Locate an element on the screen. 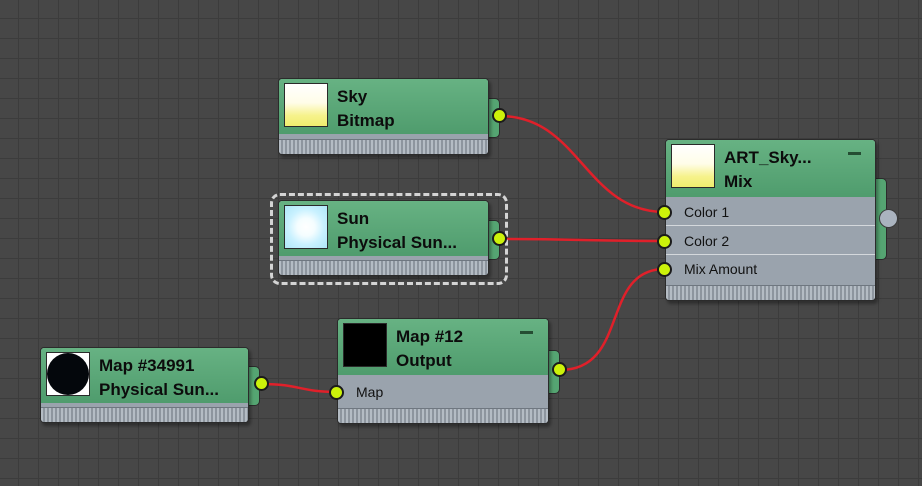 The height and width of the screenshot is (486, 922). map-input-port is located at coordinates (336, 392).